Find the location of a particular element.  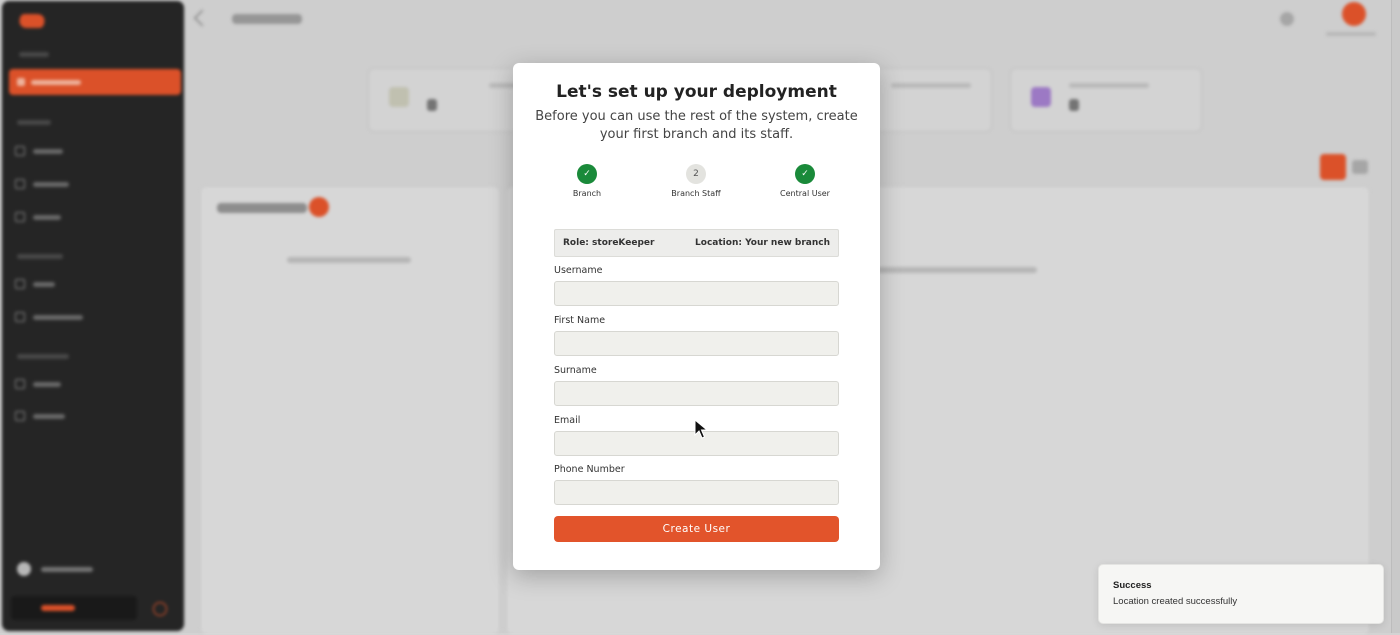

first-name-field is located at coordinates (696, 343).